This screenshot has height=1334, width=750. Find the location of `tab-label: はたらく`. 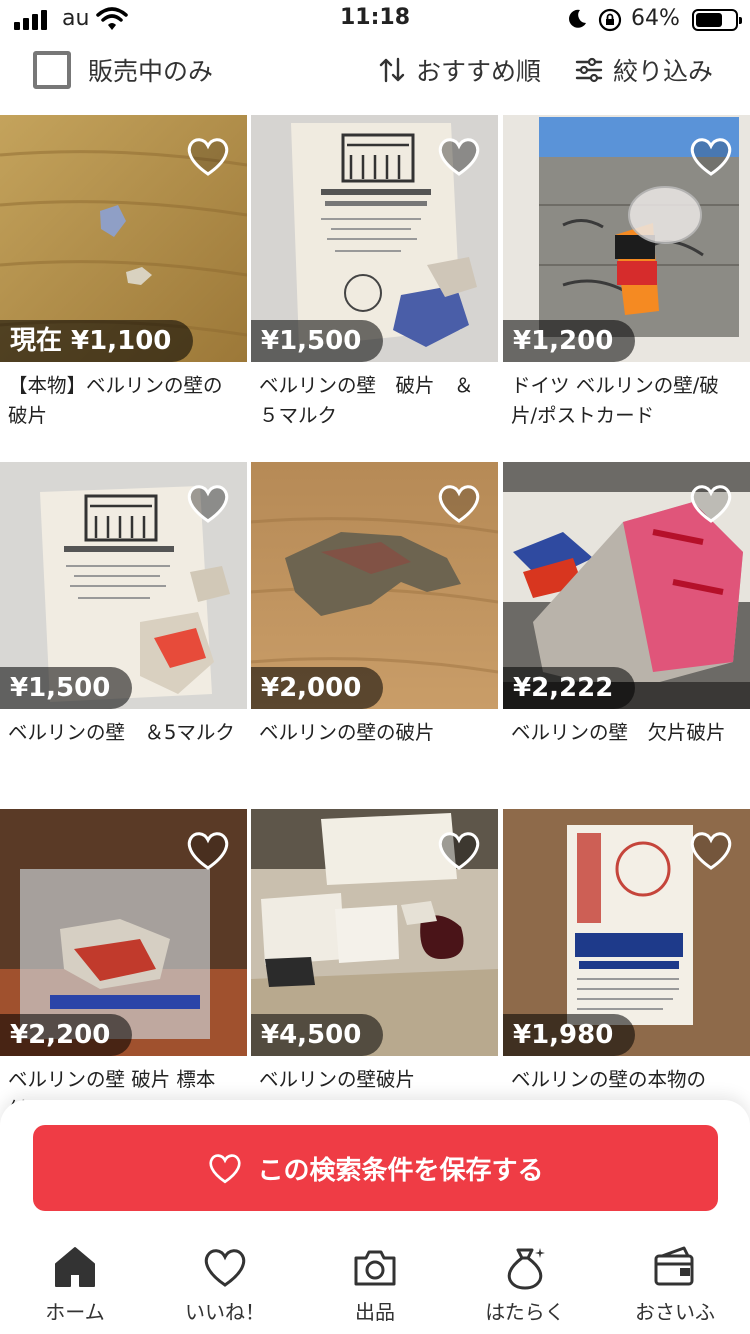

tab-label: はたらく is located at coordinates (525, 1312).